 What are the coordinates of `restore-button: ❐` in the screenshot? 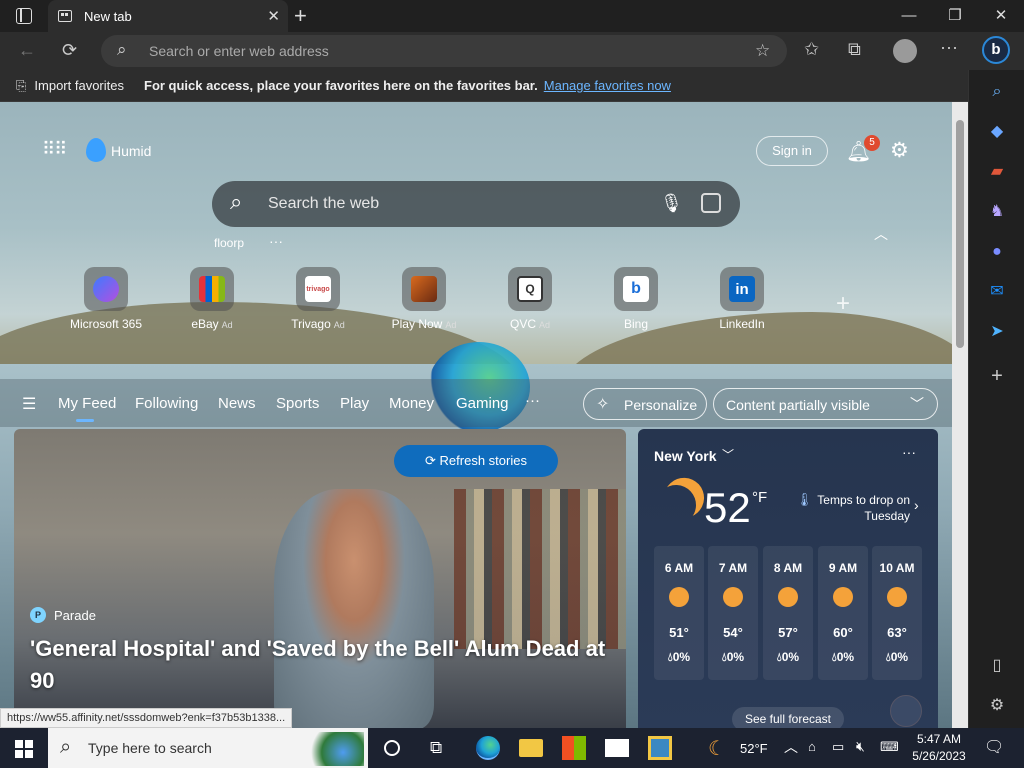 It's located at (955, 16).